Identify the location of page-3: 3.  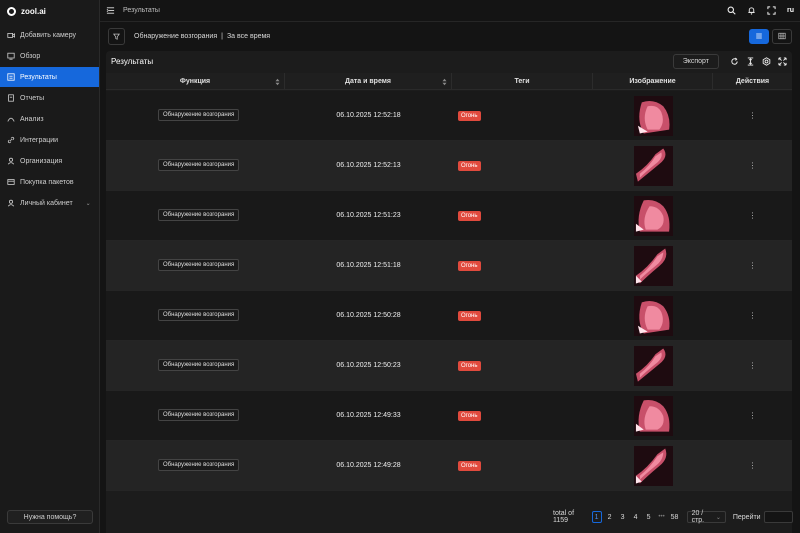
(623, 517).